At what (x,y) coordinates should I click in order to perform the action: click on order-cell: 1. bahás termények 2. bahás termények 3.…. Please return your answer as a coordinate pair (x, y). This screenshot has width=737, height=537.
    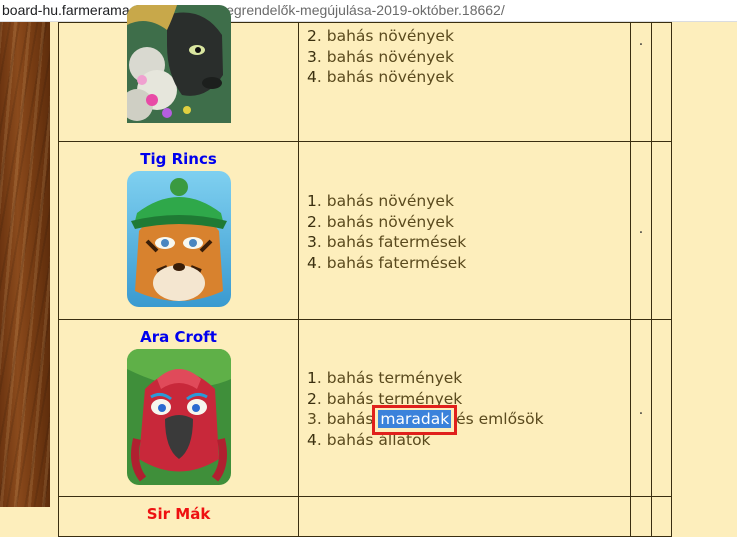
    Looking at the image, I should click on (464, 408).